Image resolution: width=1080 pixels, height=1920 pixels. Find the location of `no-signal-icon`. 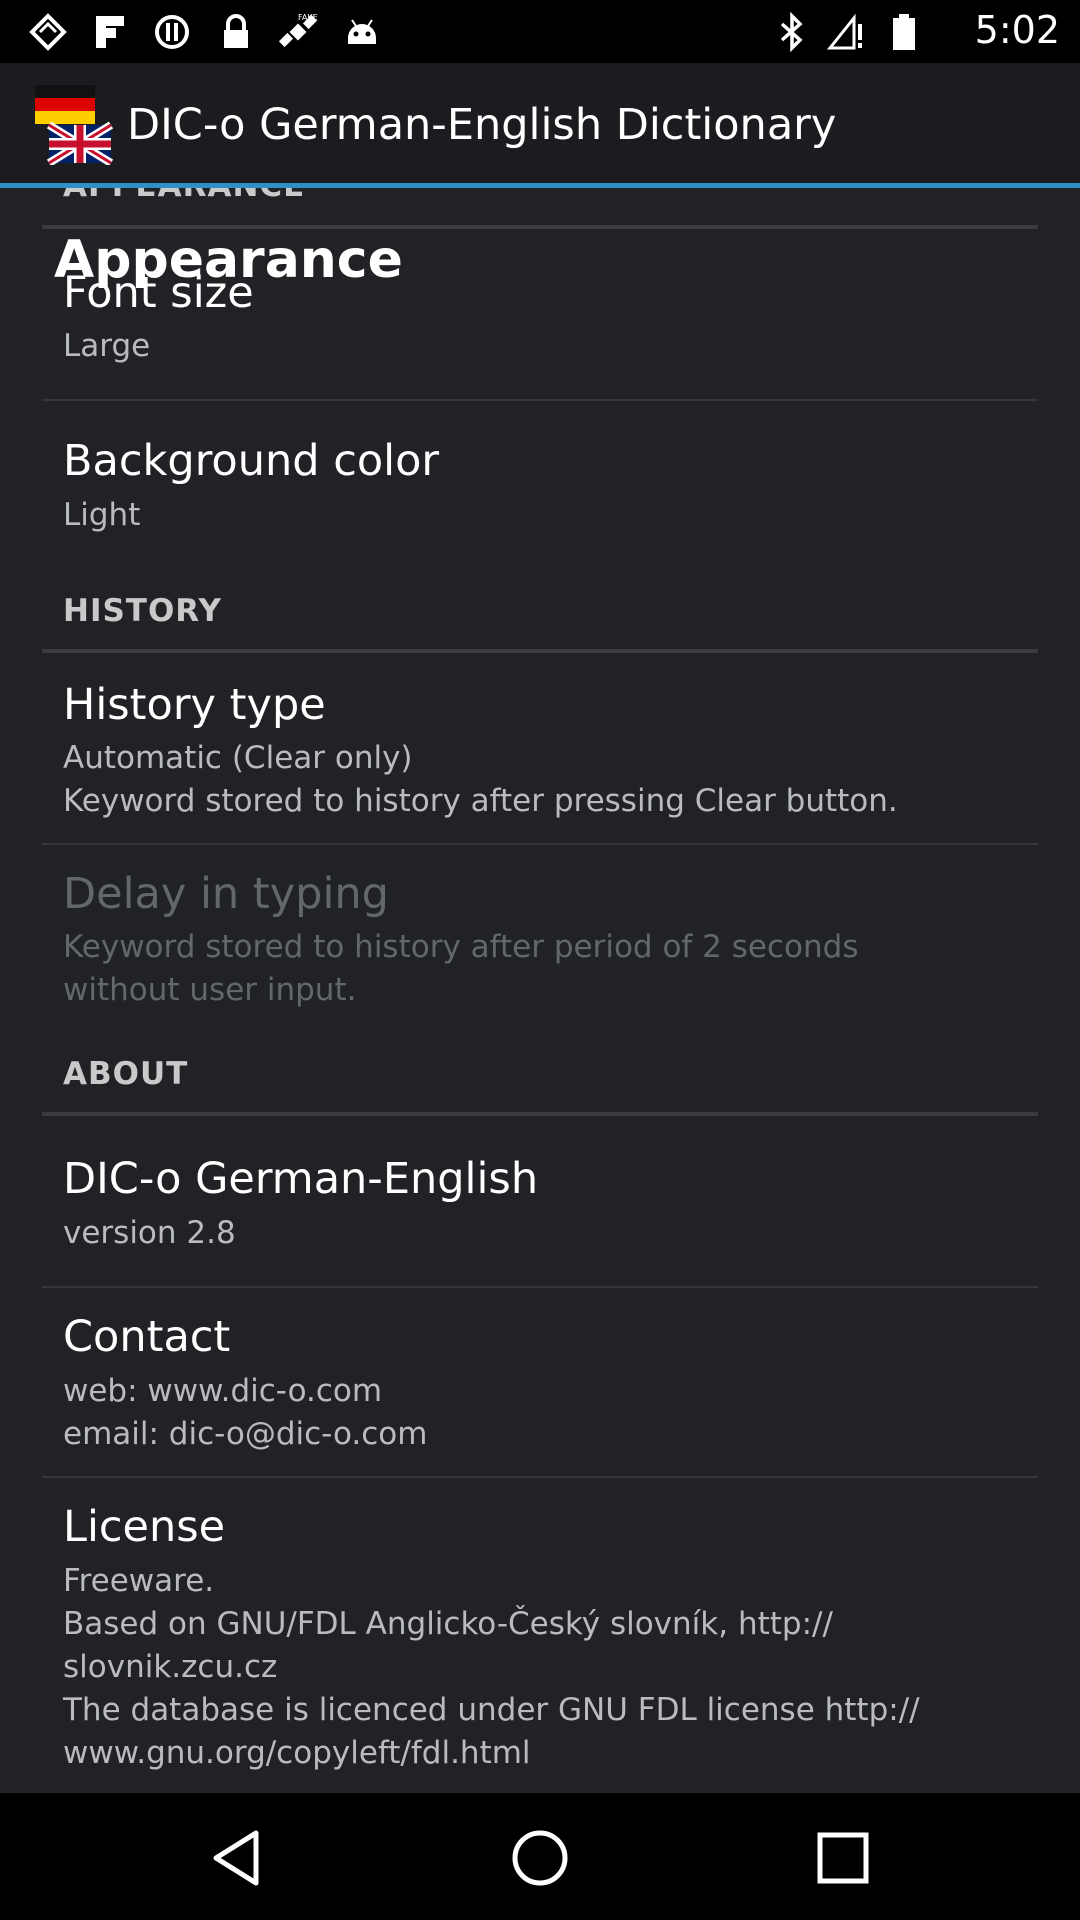

no-signal-icon is located at coordinates (844, 31).